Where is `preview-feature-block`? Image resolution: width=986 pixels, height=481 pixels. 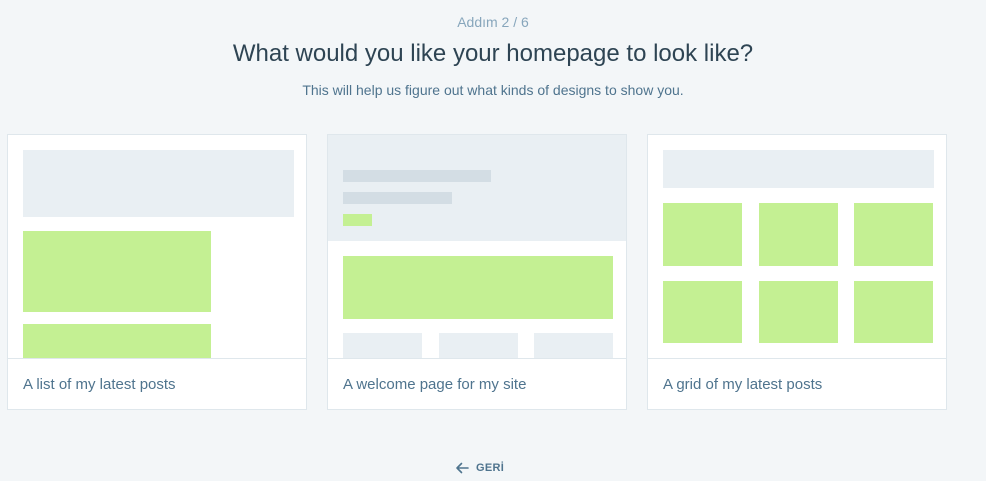
preview-feature-block is located at coordinates (478, 287).